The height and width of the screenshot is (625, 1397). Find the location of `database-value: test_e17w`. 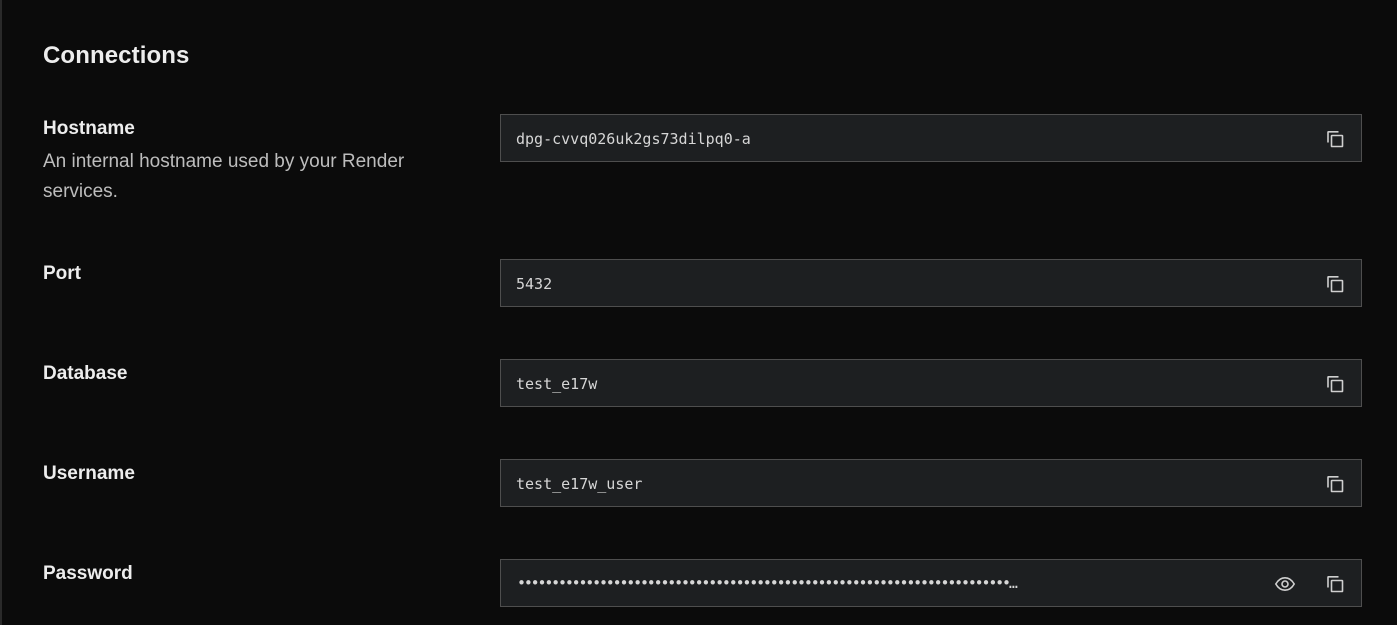

database-value: test_e17w is located at coordinates (556, 384).